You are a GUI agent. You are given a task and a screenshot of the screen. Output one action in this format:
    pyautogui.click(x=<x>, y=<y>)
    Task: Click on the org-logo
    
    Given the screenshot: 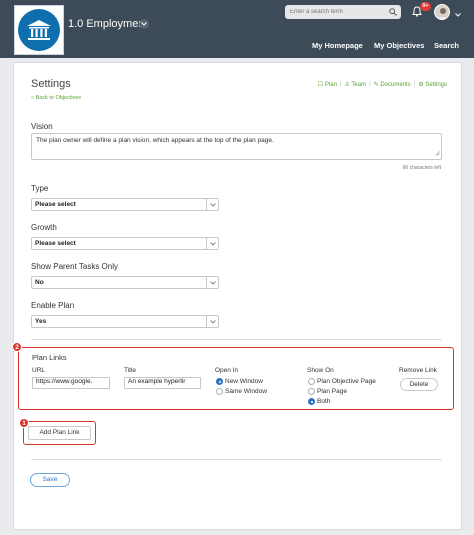 What is the action you would take?
    pyautogui.click(x=39, y=30)
    